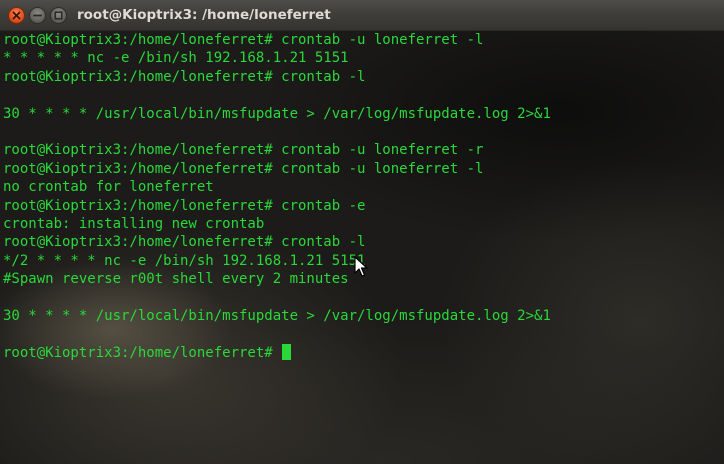  I want to click on terminal-prompt-line: root@Kioptrix3:/home/loneferret#, so click(277, 352).